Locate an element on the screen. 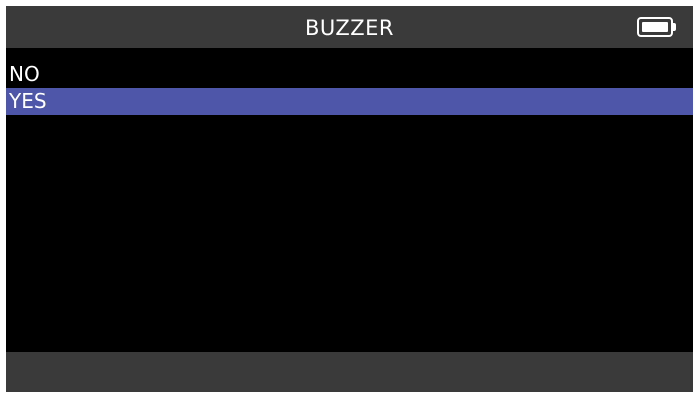  option-label: NO is located at coordinates (24, 74).